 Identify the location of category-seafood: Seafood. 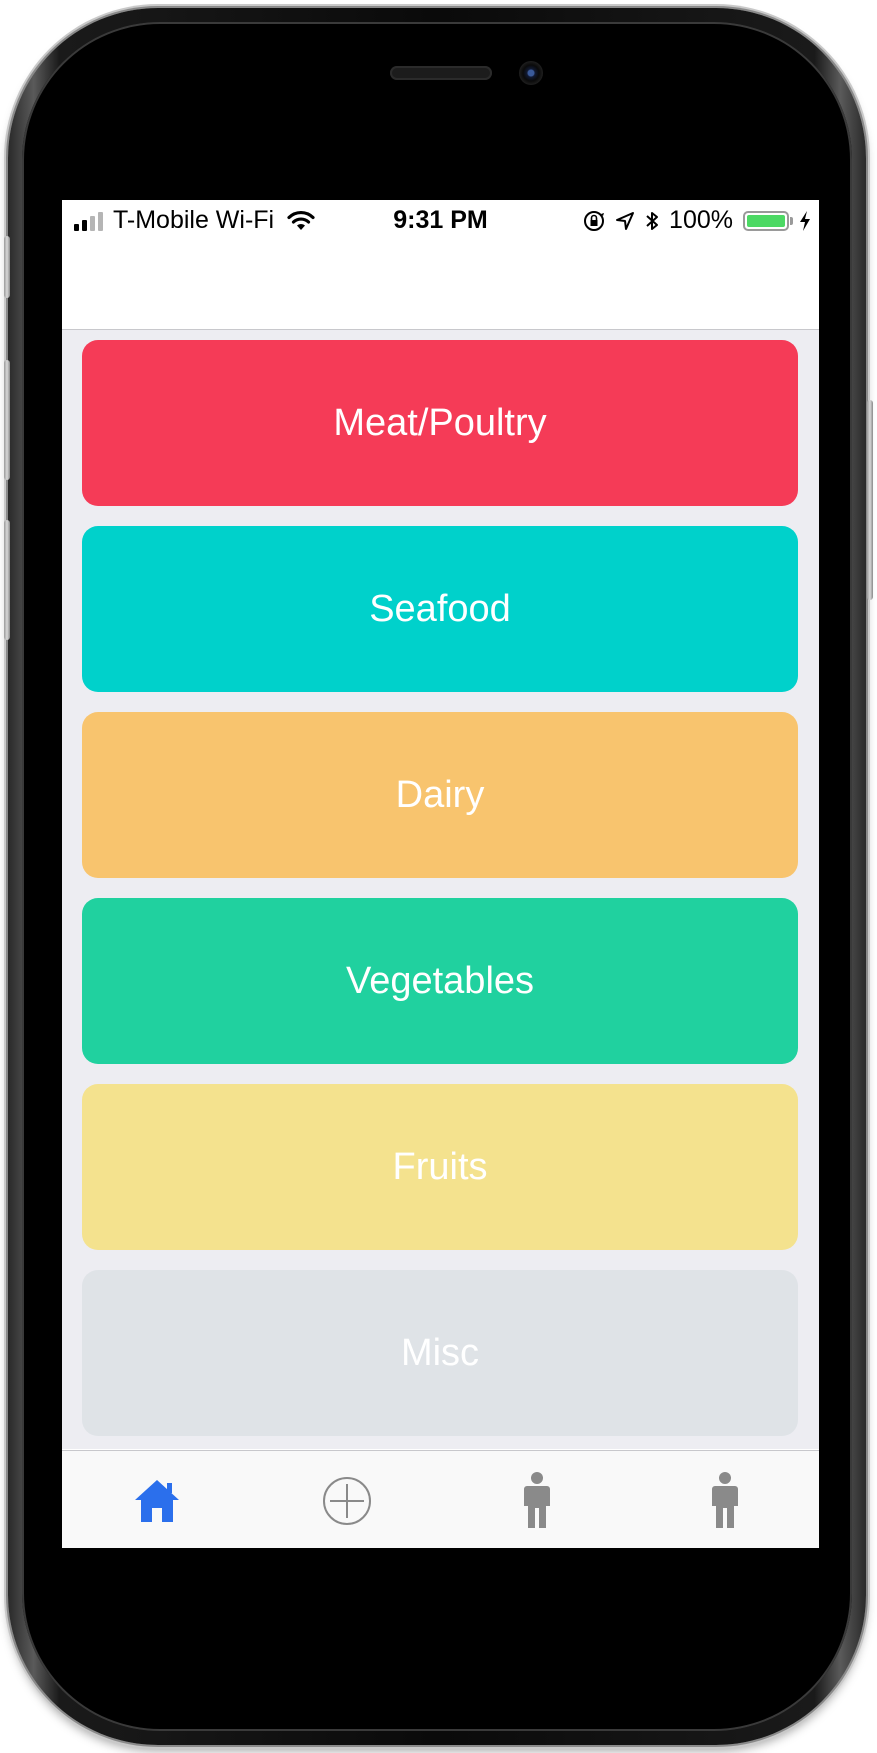
(440, 609).